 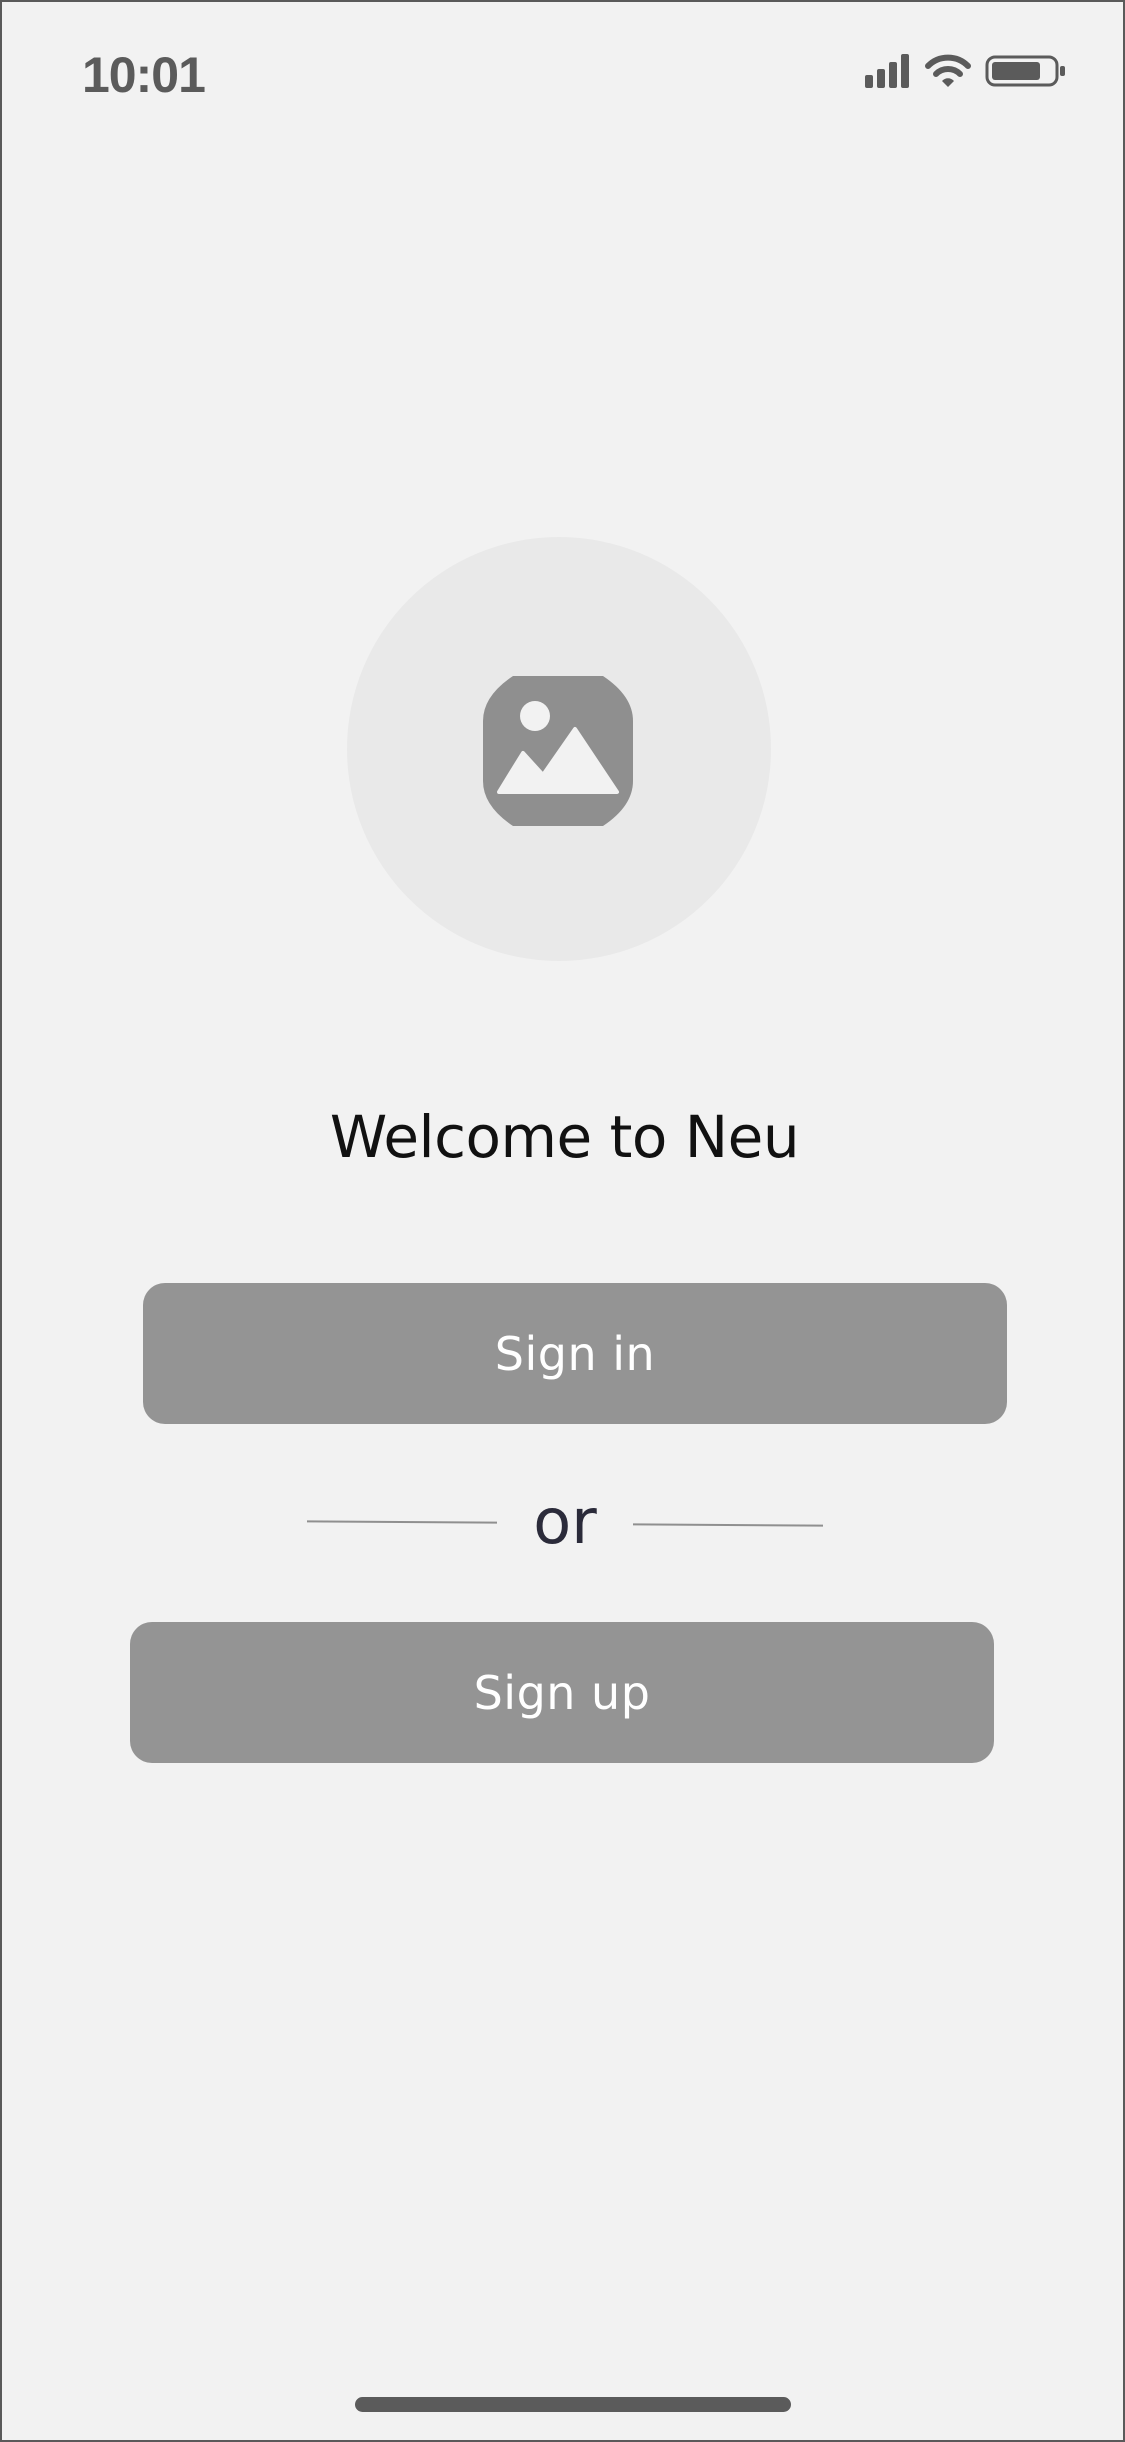 I want to click on cellular-signal-icon, so click(x=888, y=73).